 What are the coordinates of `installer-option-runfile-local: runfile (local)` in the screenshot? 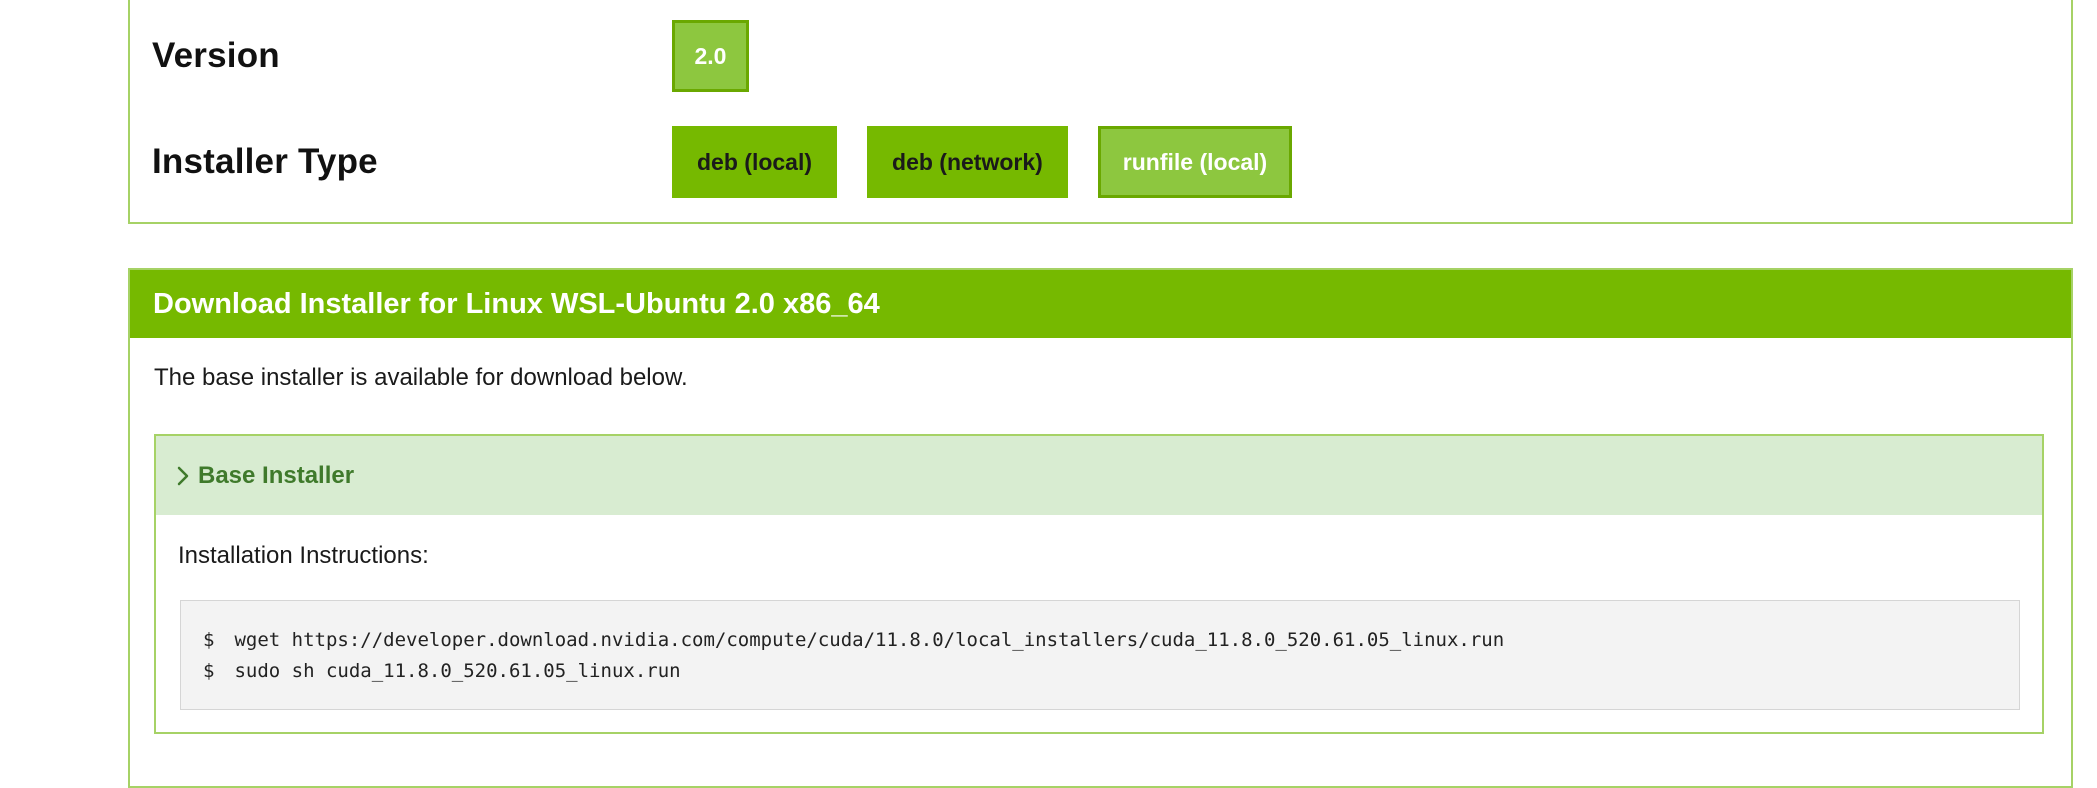 It's located at (1195, 162).